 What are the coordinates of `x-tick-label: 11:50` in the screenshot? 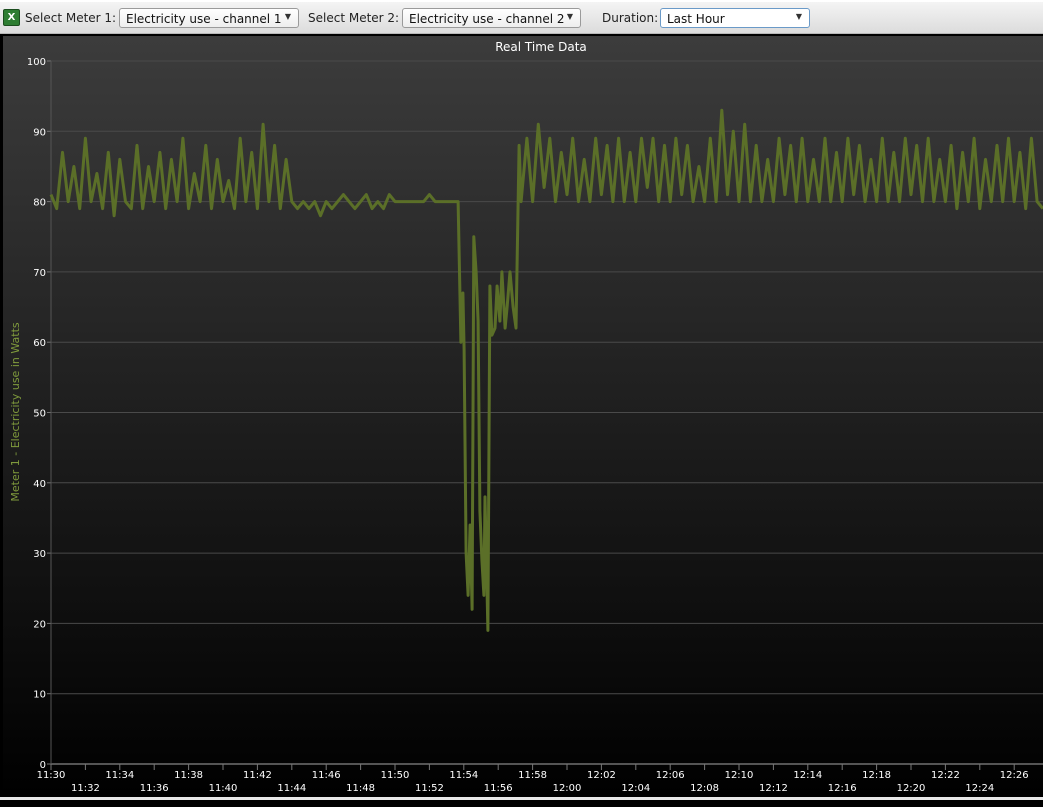 It's located at (395, 775).